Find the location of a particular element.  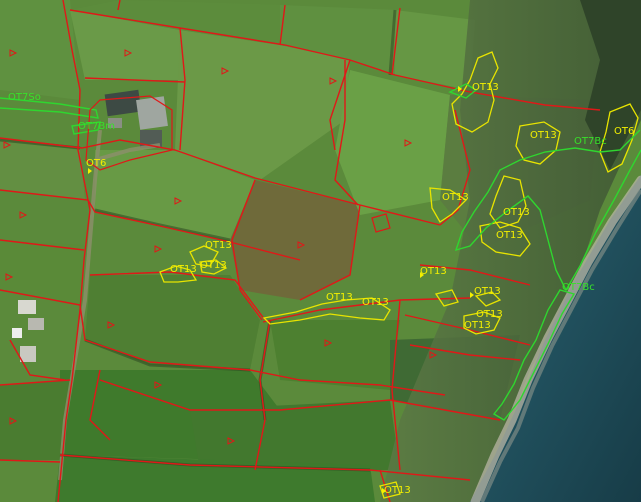

label-ot13-foot: OT13 is located at coordinates (397, 490).